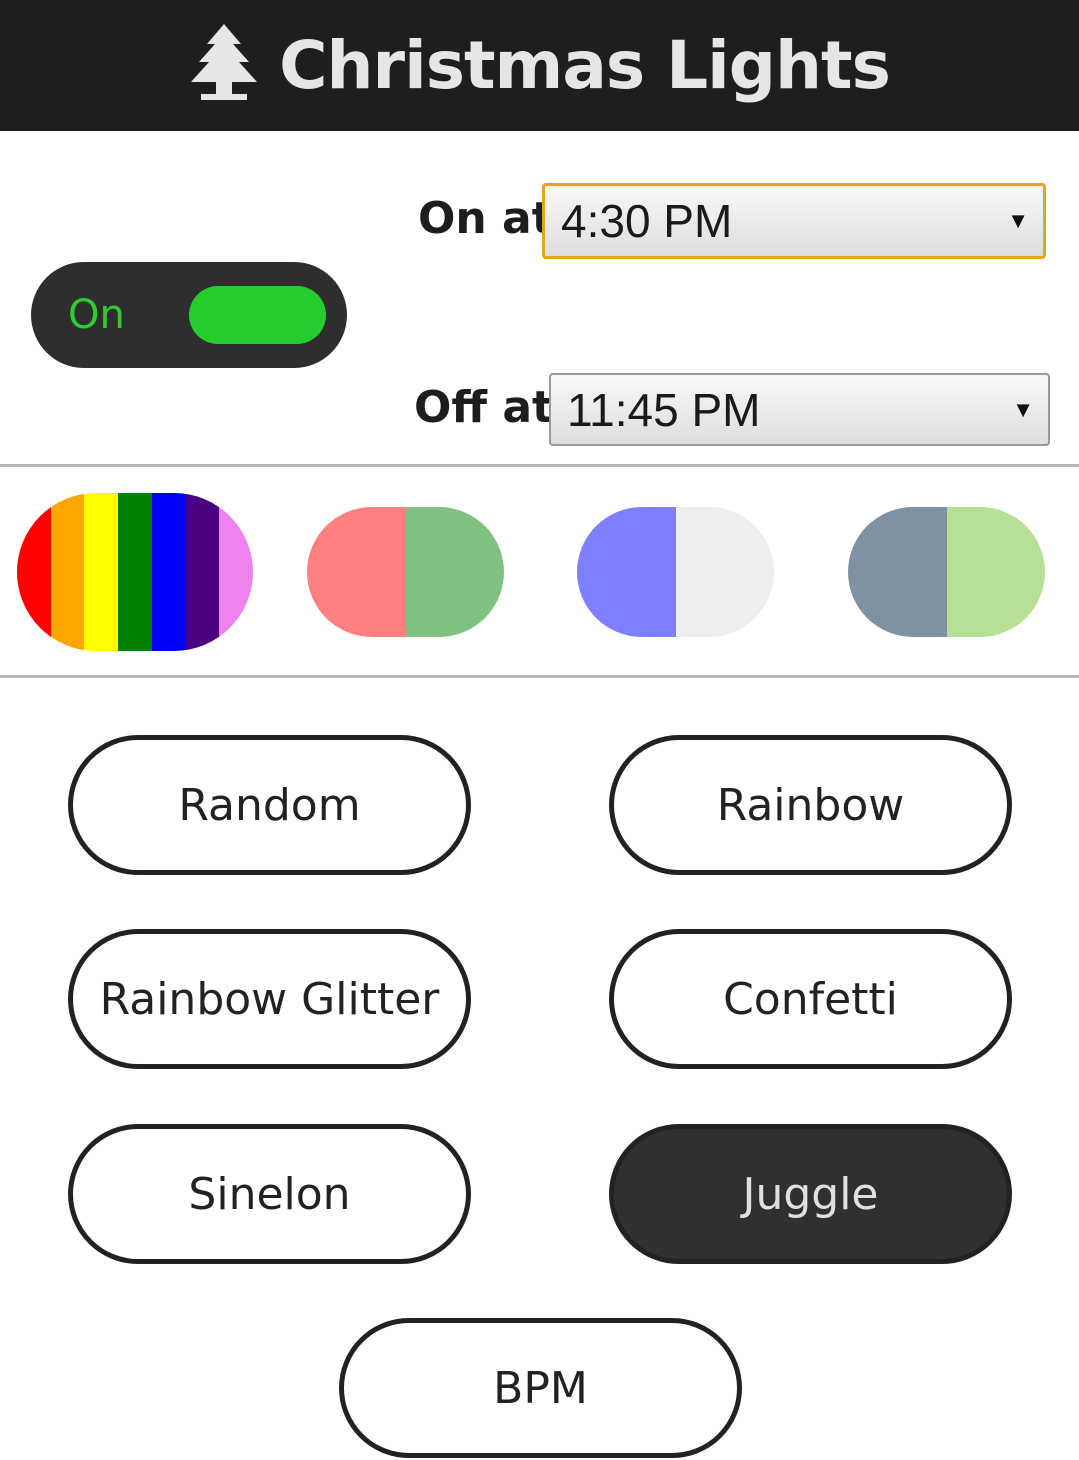 The height and width of the screenshot is (1460, 1079). What do you see at coordinates (799, 409) in the screenshot?
I see `off-time-select: 11:45 PM ▼` at bounding box center [799, 409].